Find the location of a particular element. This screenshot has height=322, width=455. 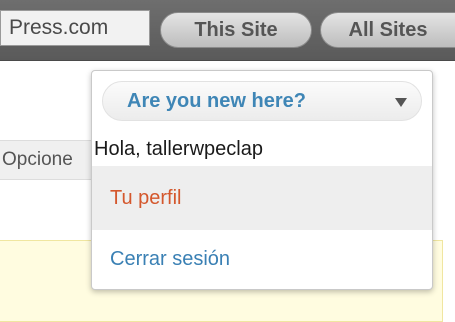

this-site-button: This Site is located at coordinates (236, 30).